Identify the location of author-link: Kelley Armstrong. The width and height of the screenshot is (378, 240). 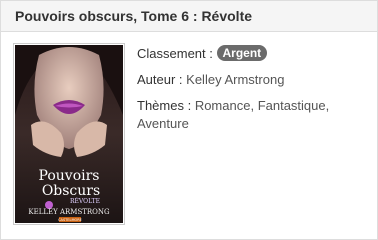
(235, 79).